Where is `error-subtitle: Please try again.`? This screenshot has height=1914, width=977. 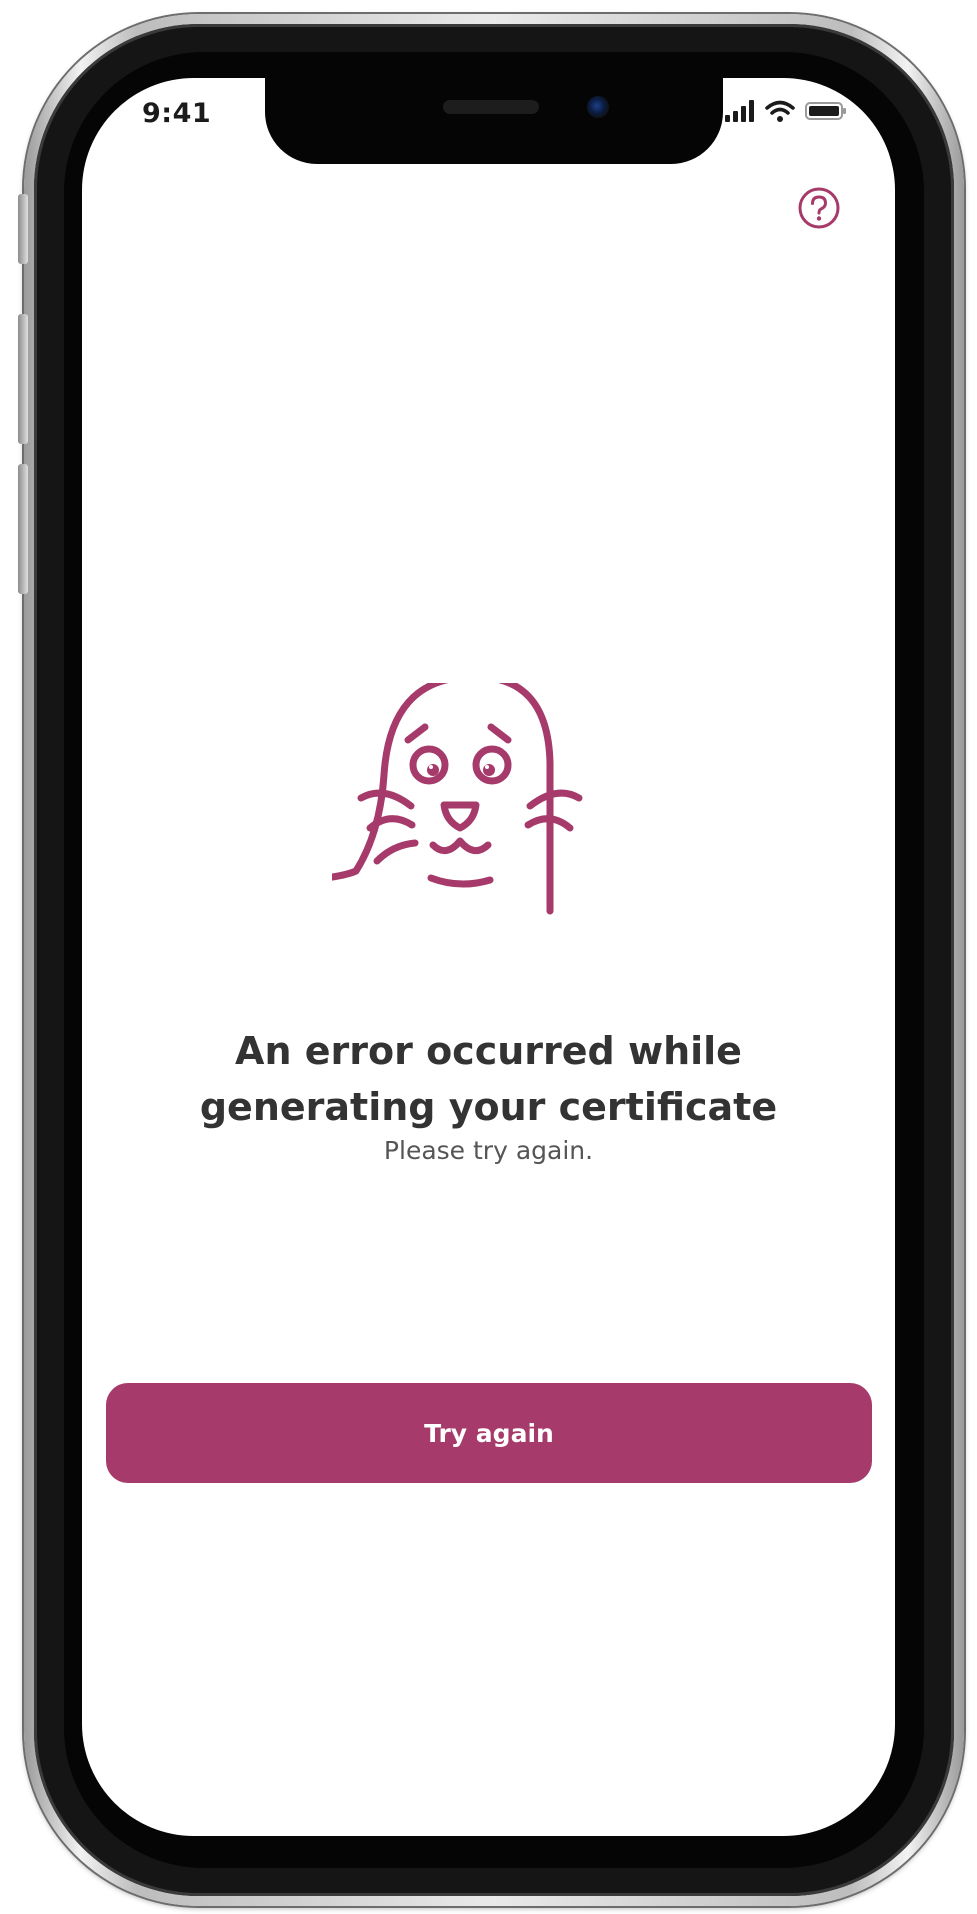
error-subtitle: Please try again. is located at coordinates (488, 1150).